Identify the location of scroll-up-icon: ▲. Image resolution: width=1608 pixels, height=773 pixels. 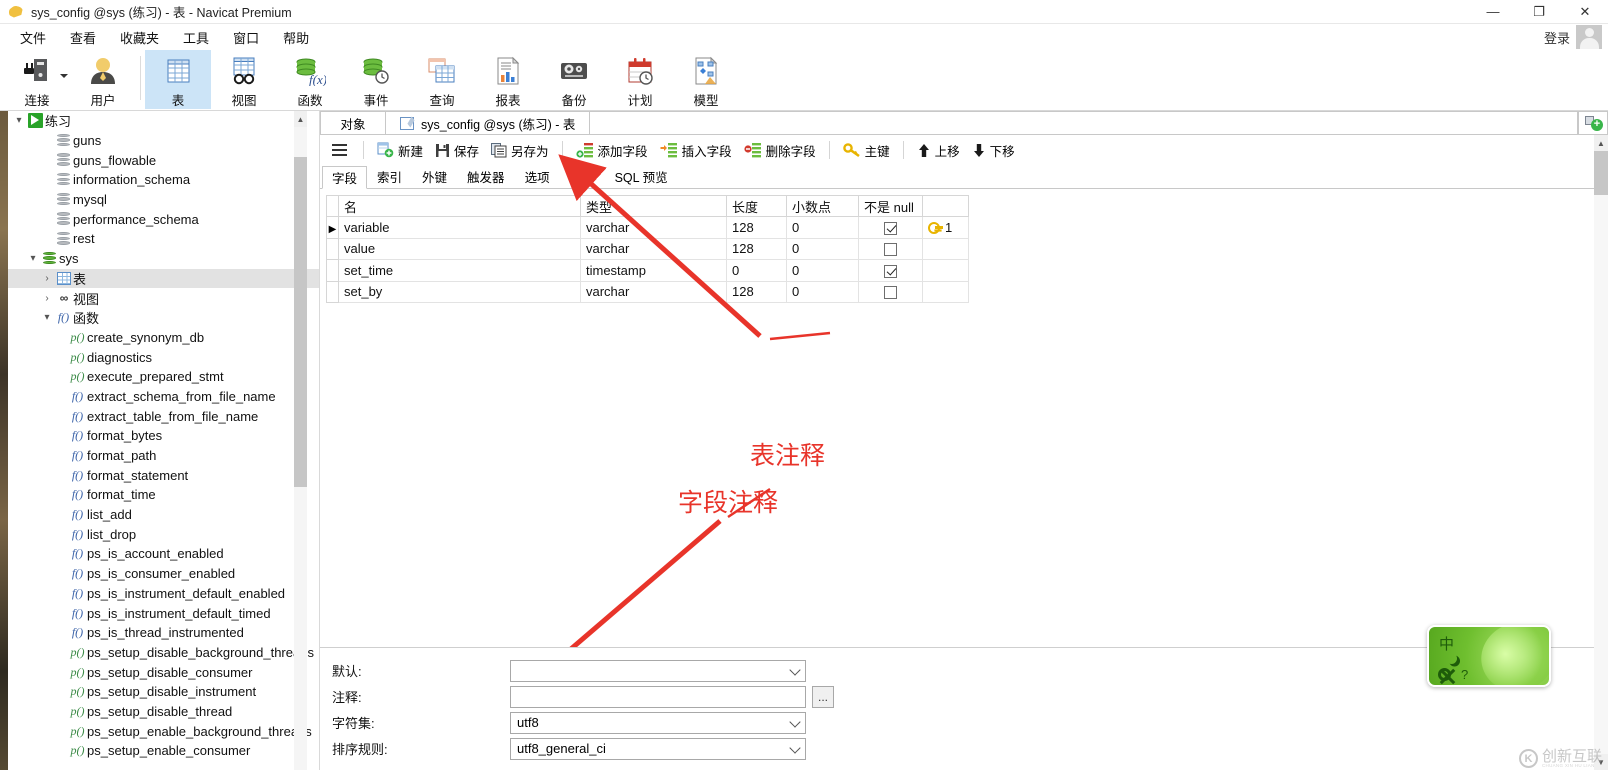
(300, 119).